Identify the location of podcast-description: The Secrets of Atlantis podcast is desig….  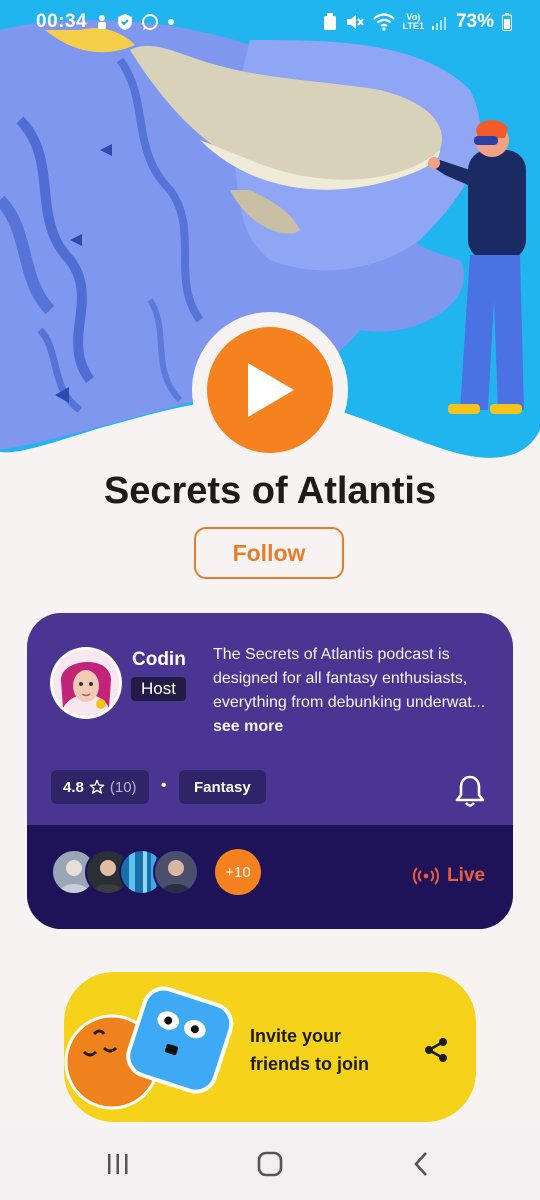
(355, 691).